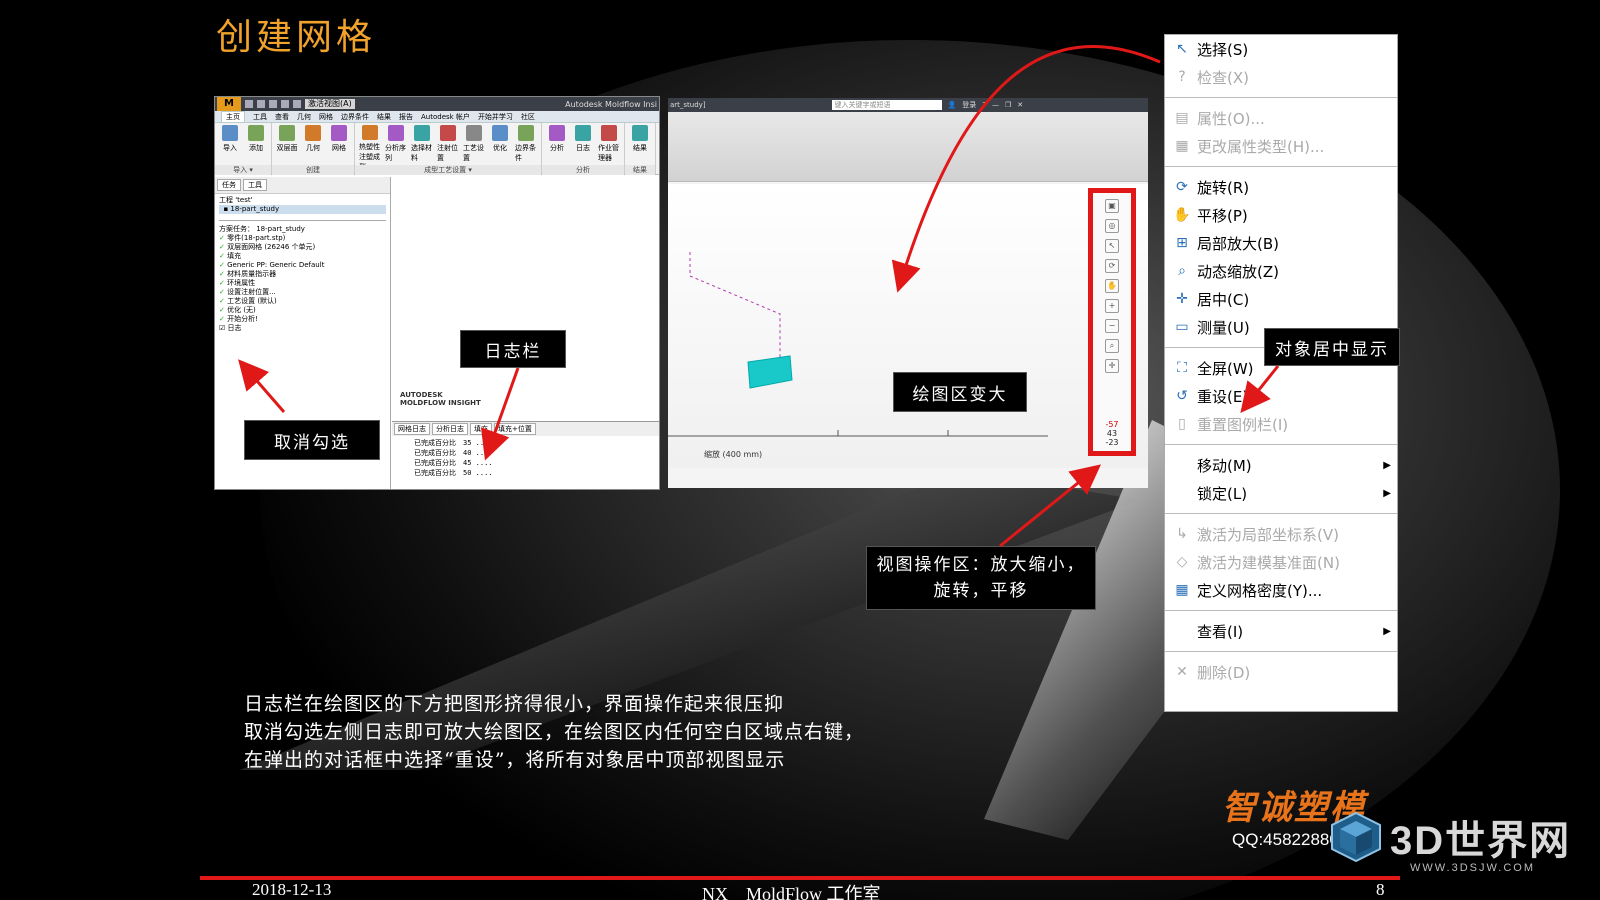 This screenshot has height=900, width=1600. I want to click on zoom-fit-icon: ⌕, so click(1112, 346).